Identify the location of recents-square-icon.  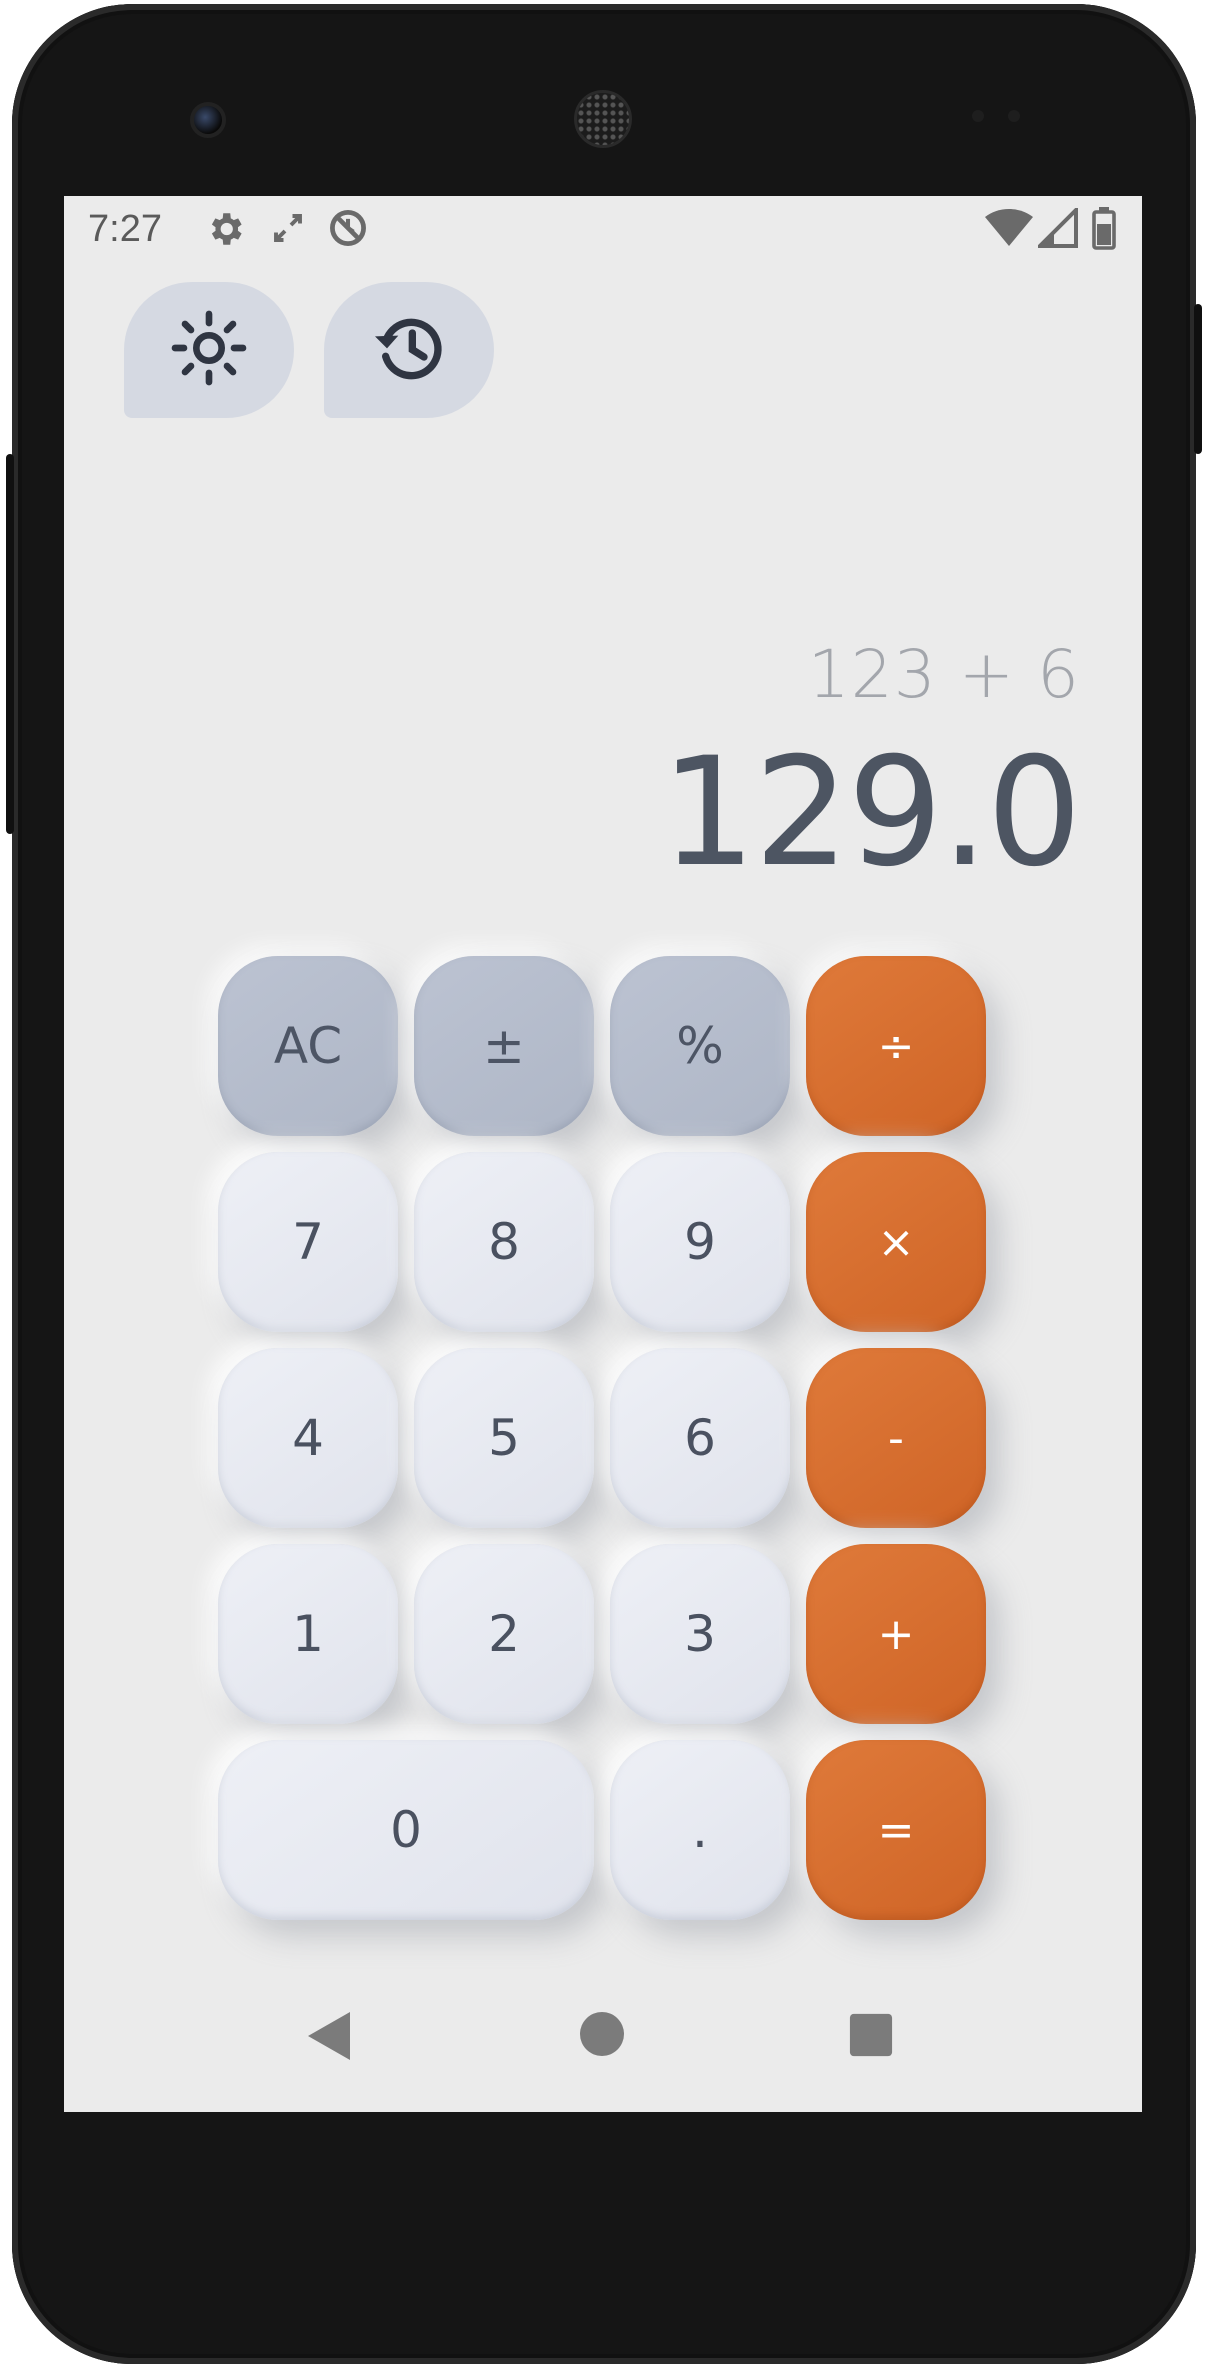
(871, 2037).